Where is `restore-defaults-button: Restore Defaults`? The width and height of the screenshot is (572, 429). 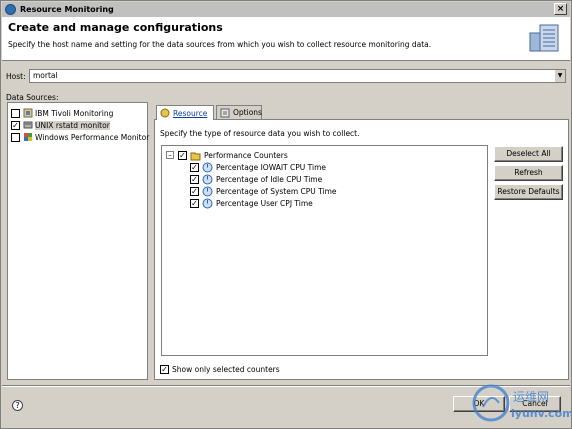 restore-defaults-button: Restore Defaults is located at coordinates (528, 192).